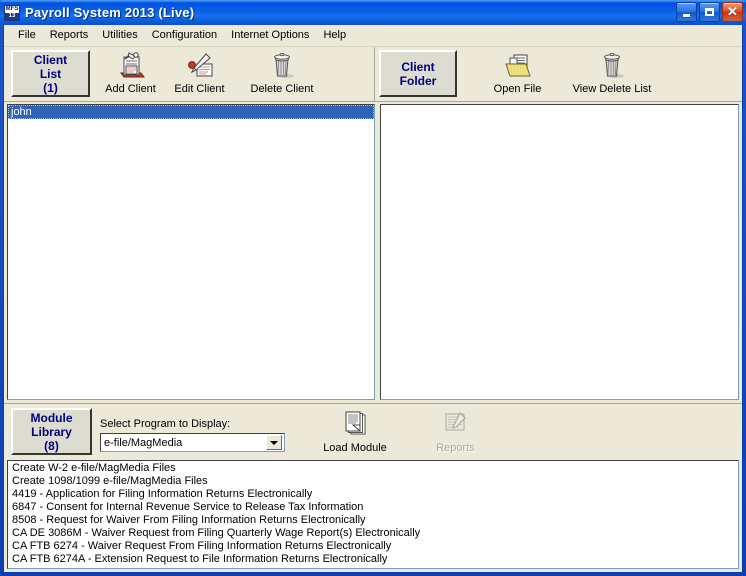  Describe the element at coordinates (131, 66) in the screenshot. I see `add-client-icon` at that location.